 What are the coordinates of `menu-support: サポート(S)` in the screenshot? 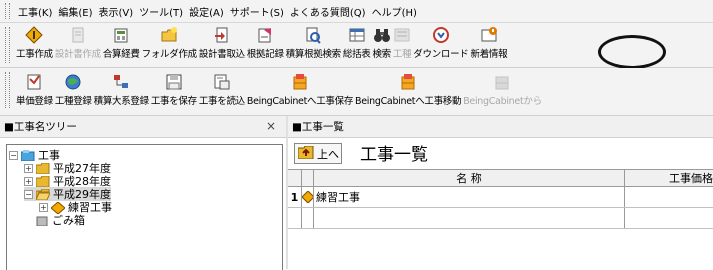 It's located at (257, 11).